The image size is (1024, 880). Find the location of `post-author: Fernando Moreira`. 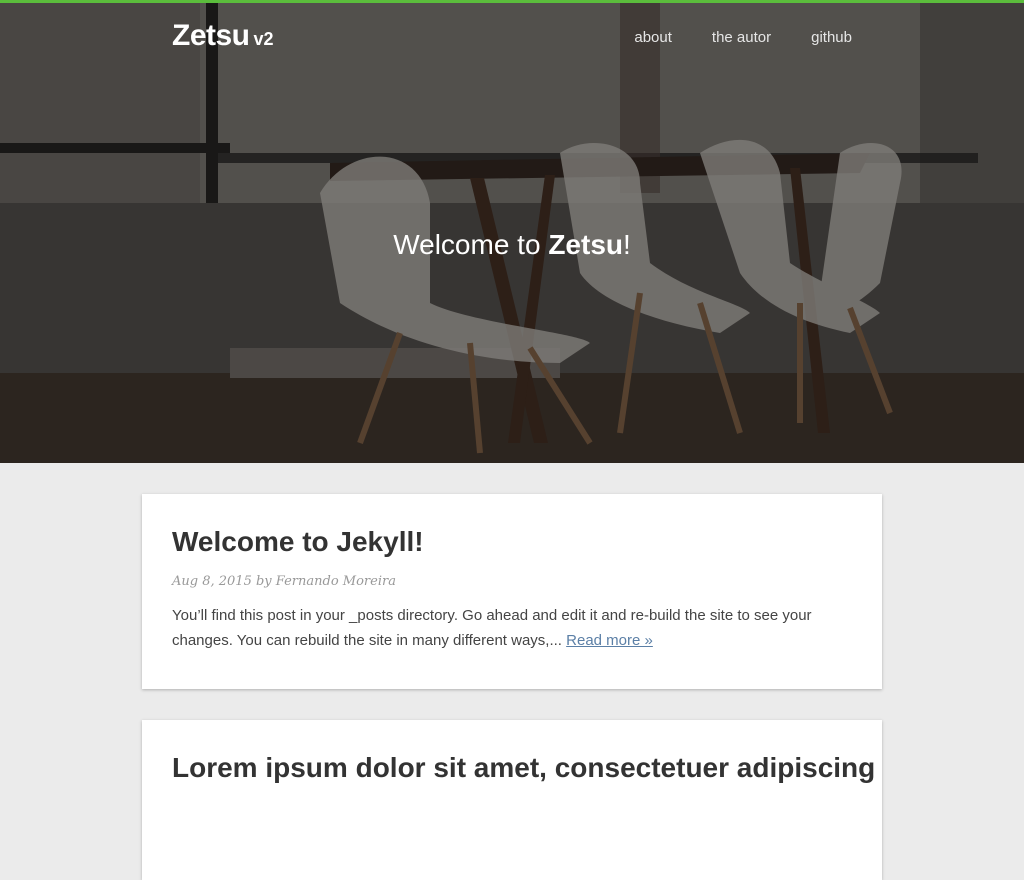

post-author: Fernando Moreira is located at coordinates (335, 581).